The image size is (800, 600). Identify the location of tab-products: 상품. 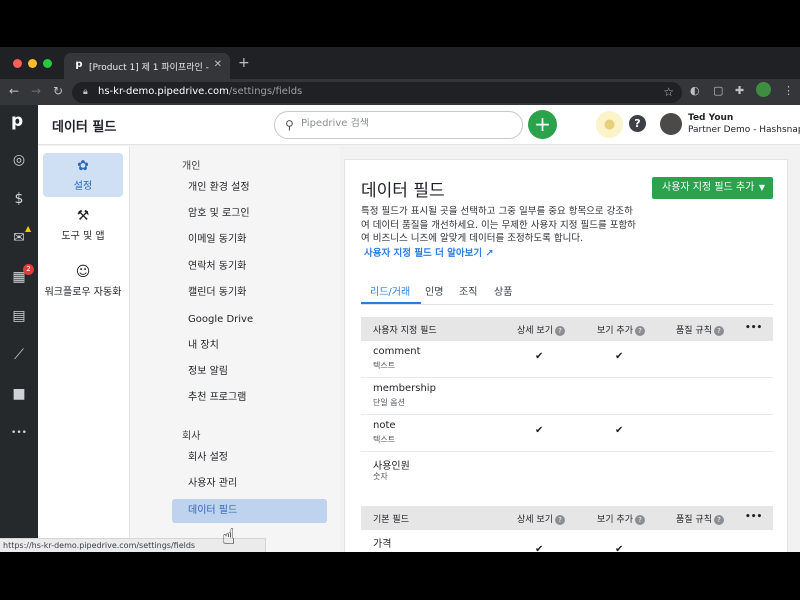
(503, 290).